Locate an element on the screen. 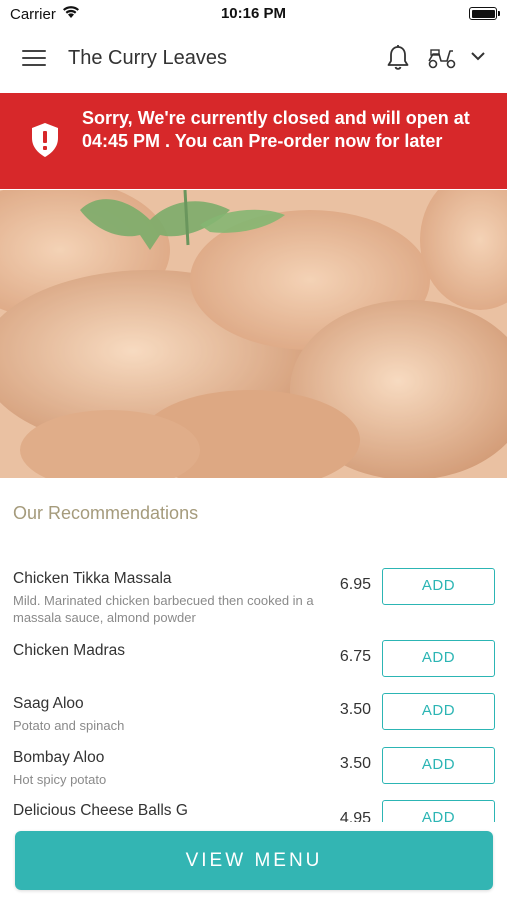 This screenshot has width=507, height=900. item-price: 6.75 is located at coordinates (355, 656).